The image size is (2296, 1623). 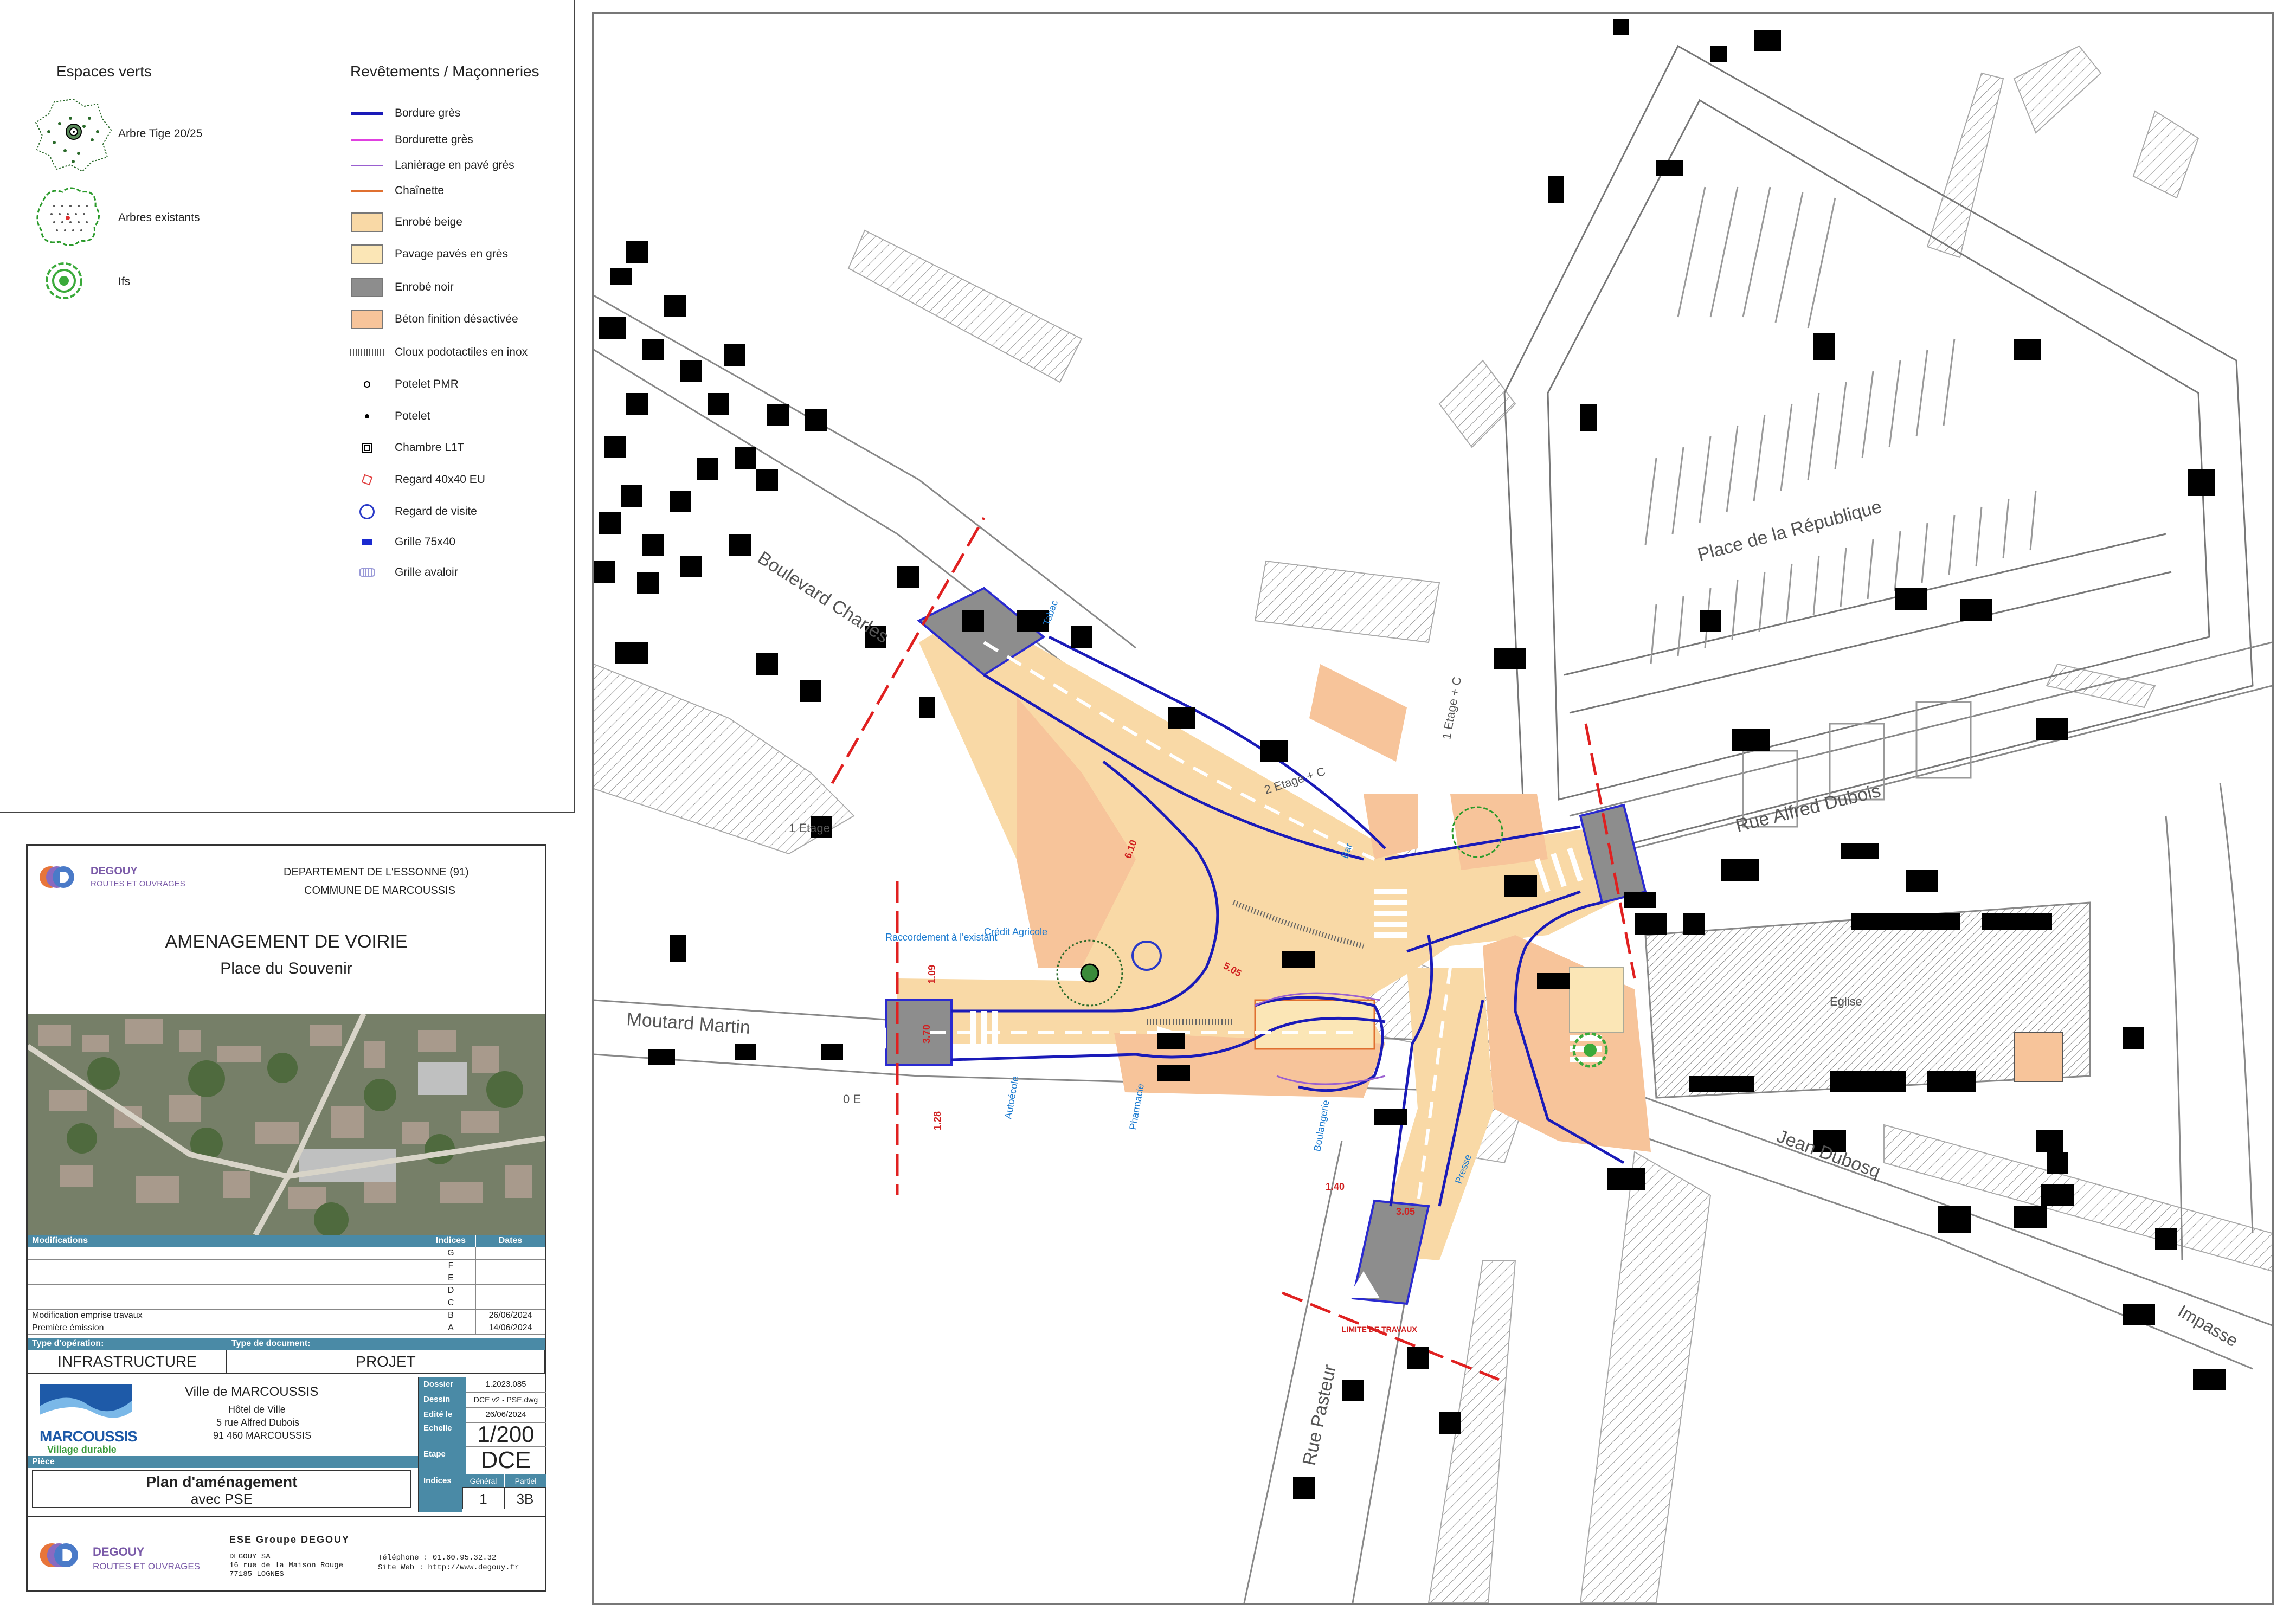 What do you see at coordinates (506, 1415) in the screenshot?
I see `meta-value-edite: 26/06/2024` at bounding box center [506, 1415].